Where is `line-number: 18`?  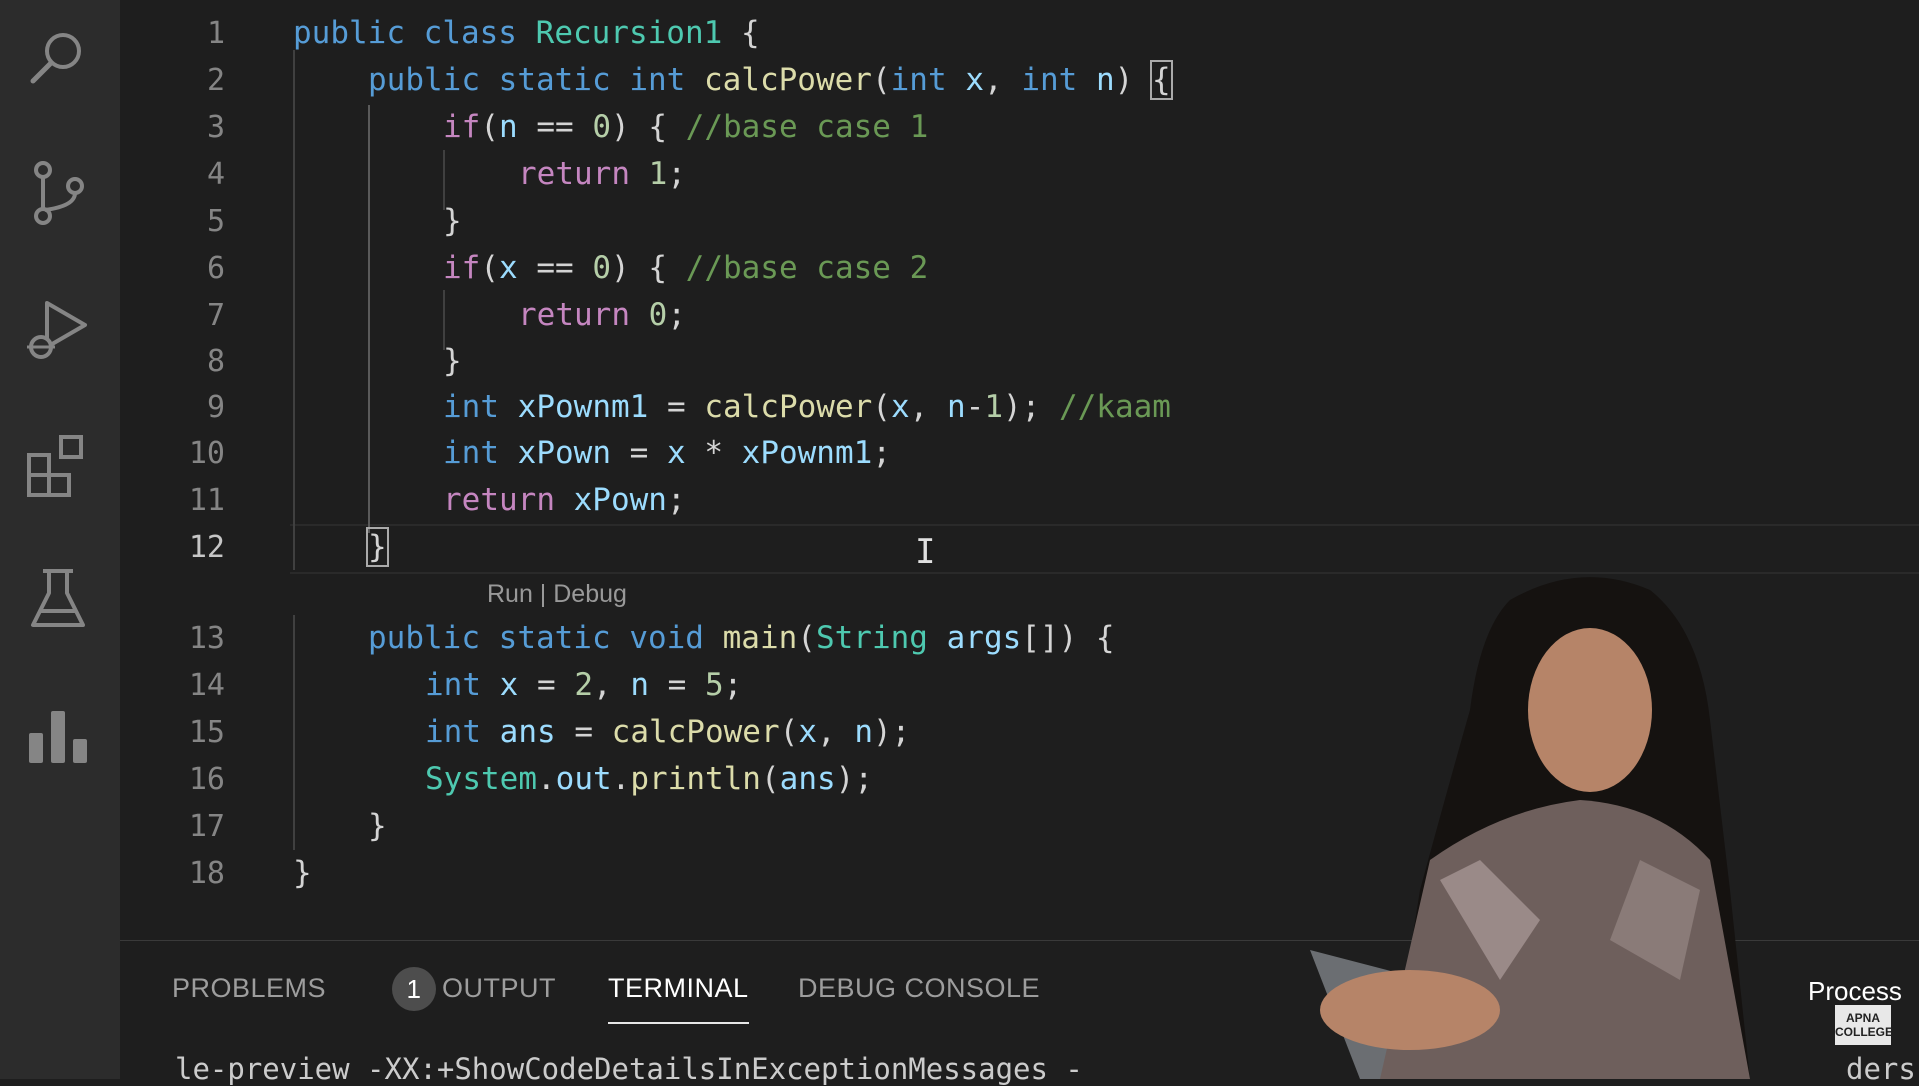
line-number: 18 is located at coordinates (206, 873).